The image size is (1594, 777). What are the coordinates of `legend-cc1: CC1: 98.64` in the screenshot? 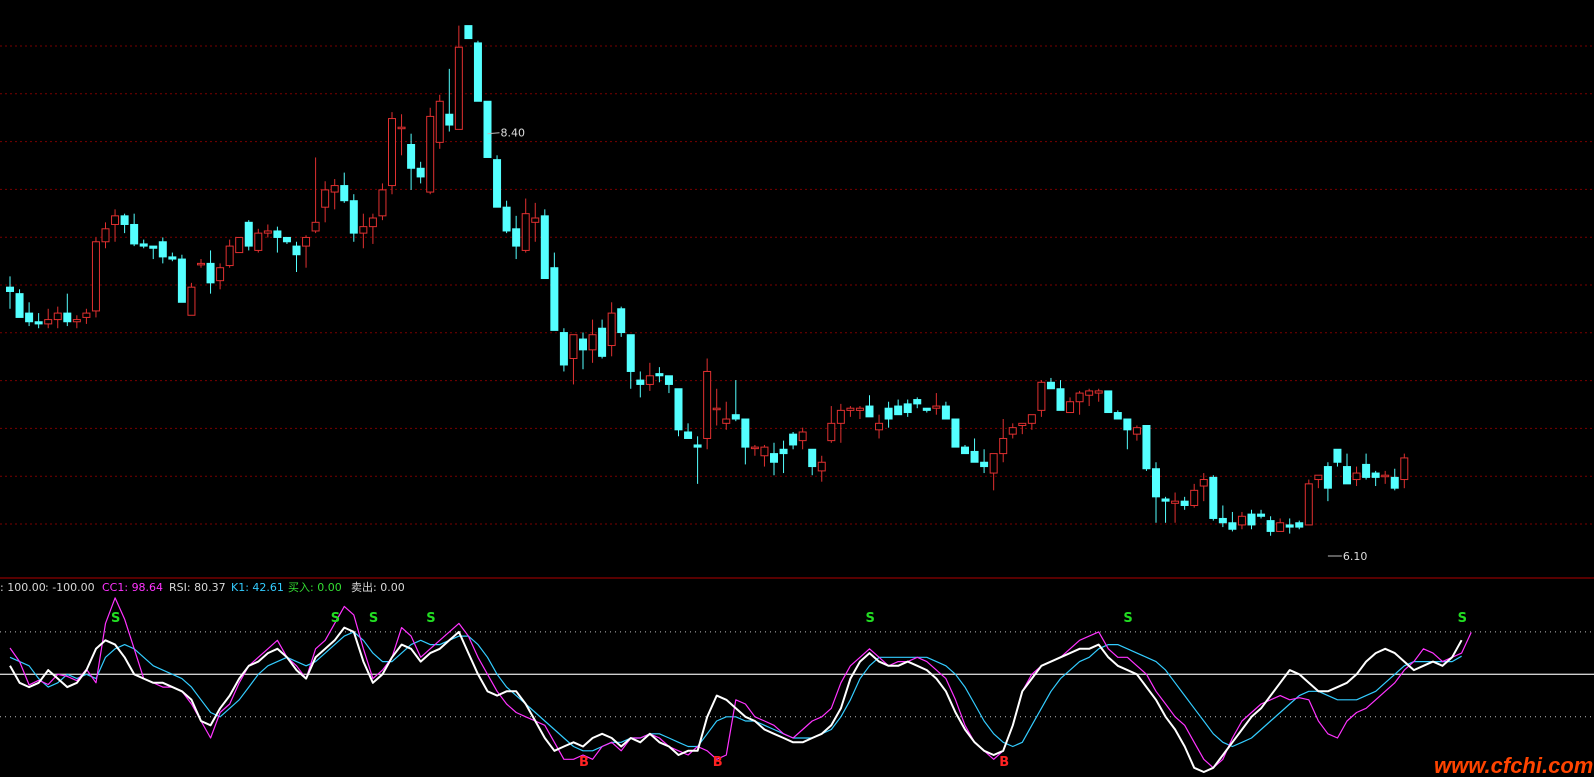 It's located at (132, 587).